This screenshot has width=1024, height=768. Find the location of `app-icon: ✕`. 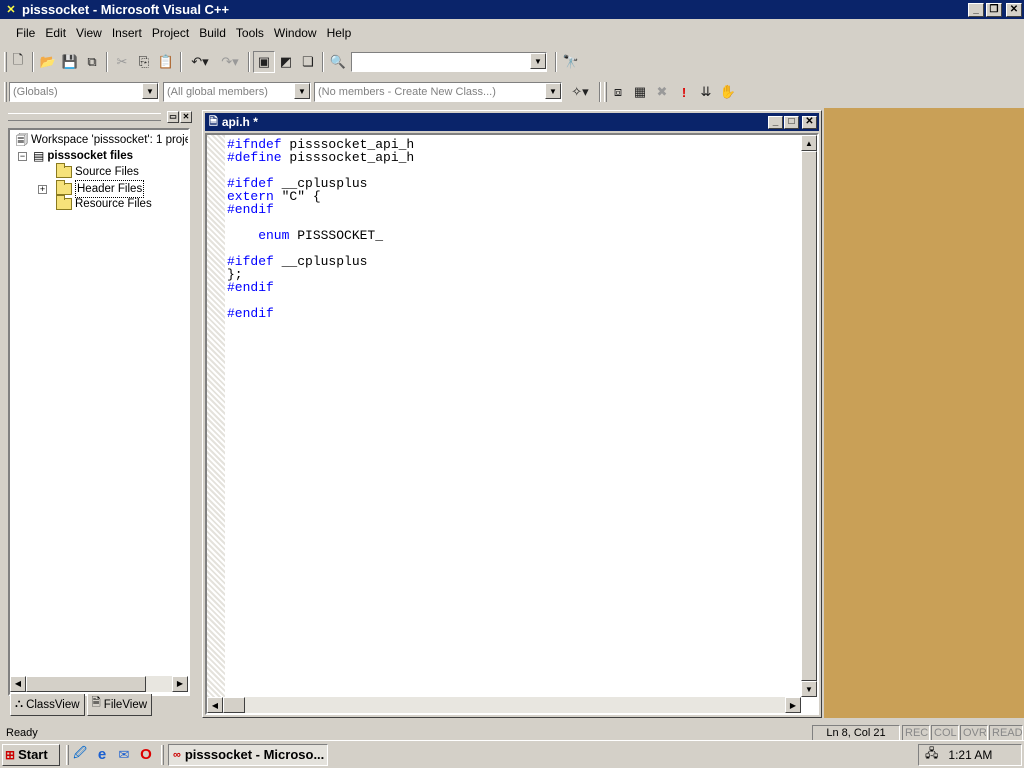

app-icon: ✕ is located at coordinates (11, 10).